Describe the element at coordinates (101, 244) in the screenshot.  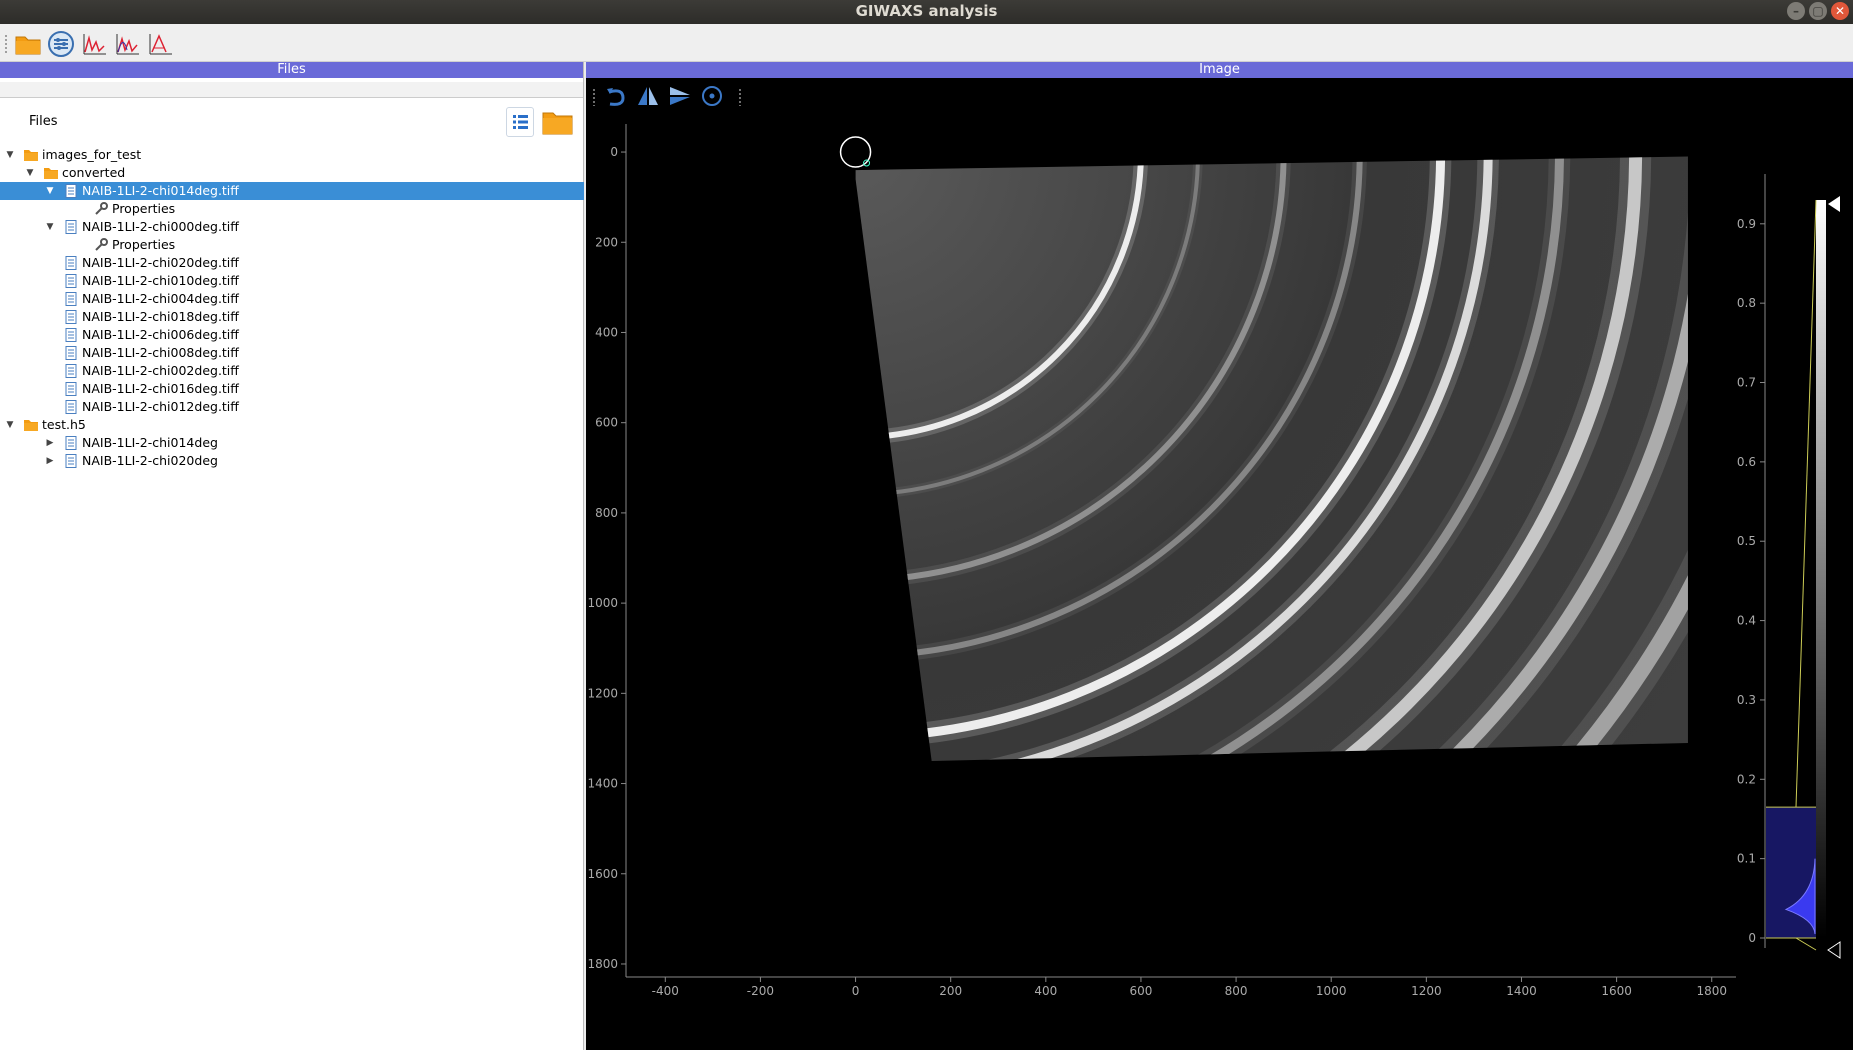
I see `wrench-icon` at that location.